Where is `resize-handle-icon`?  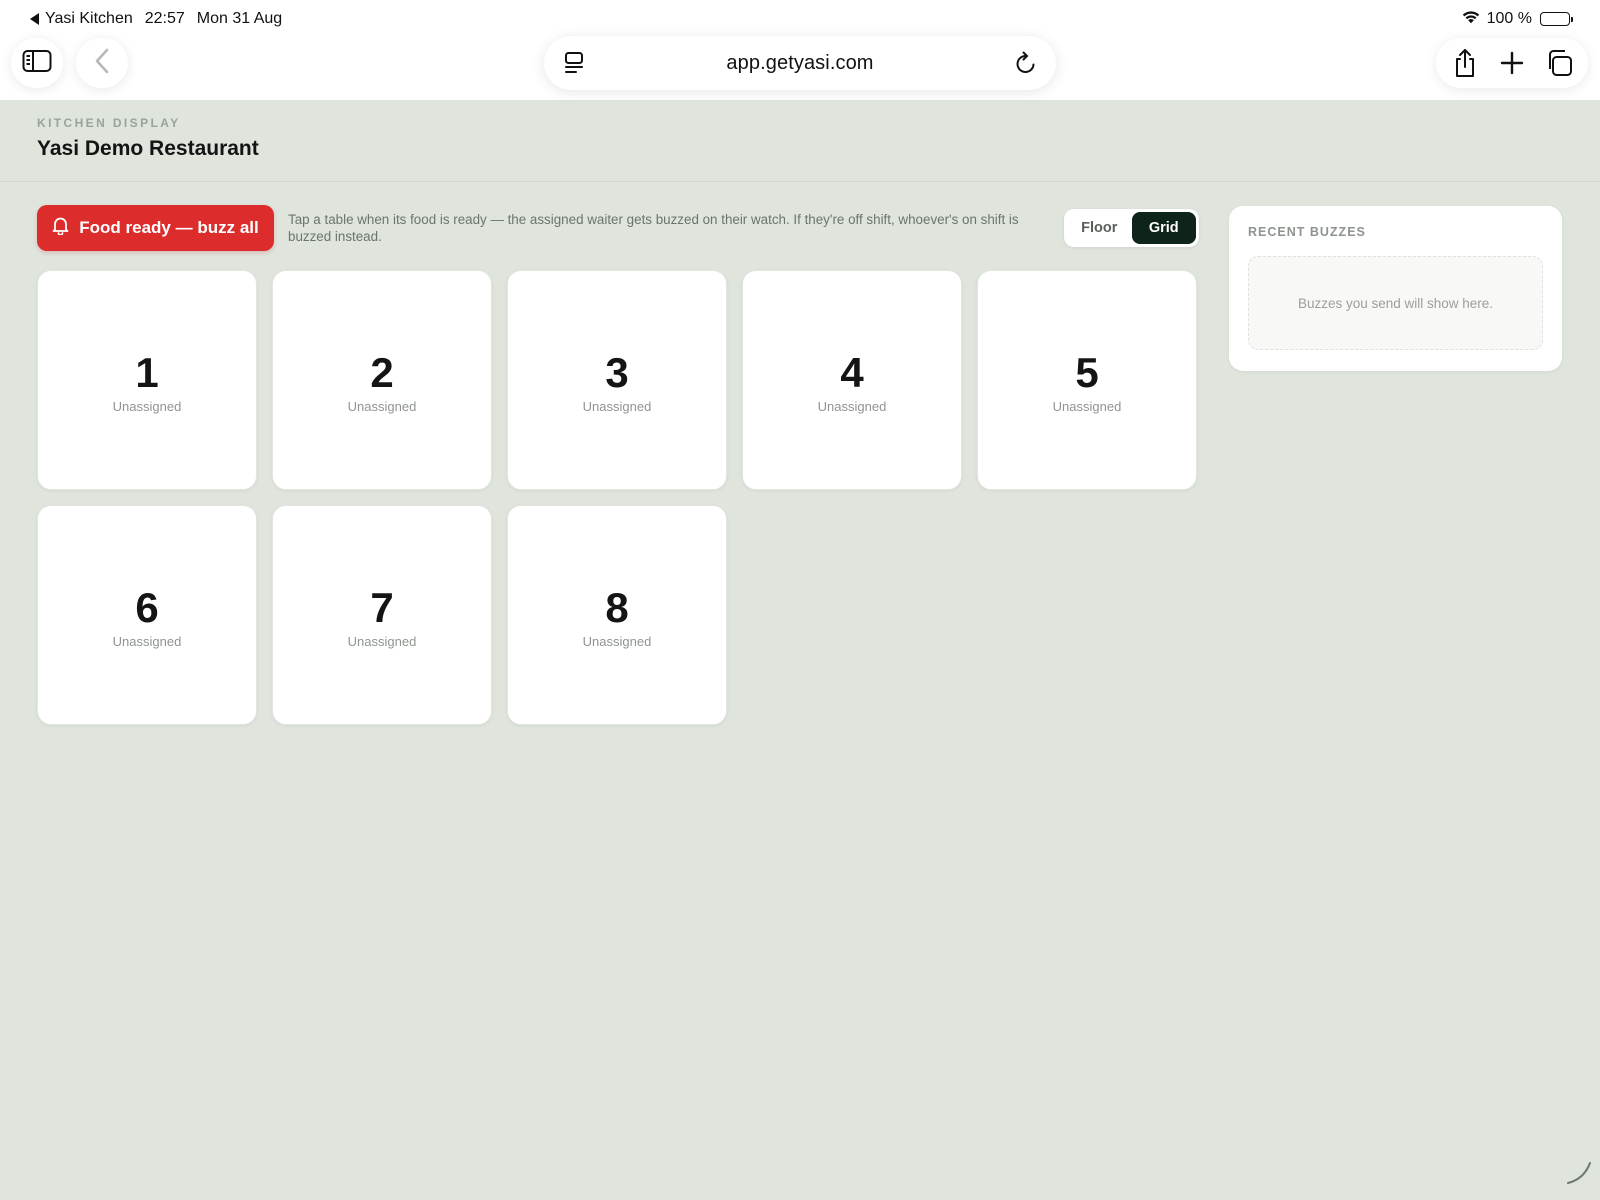
resize-handle-icon is located at coordinates (1579, 1174).